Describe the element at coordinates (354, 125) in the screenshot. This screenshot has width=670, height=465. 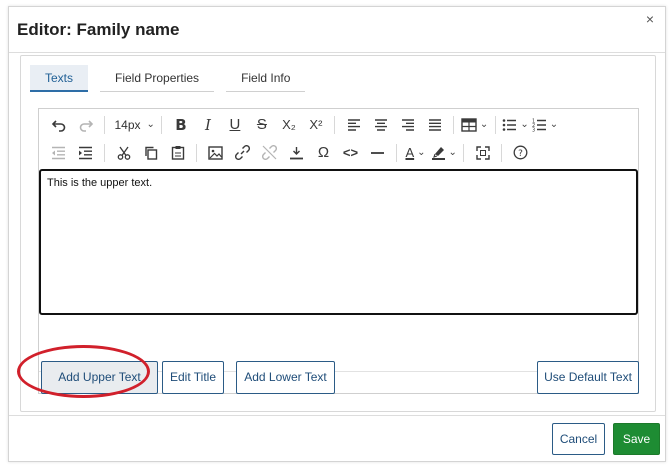
I see `align-left-icon` at that location.